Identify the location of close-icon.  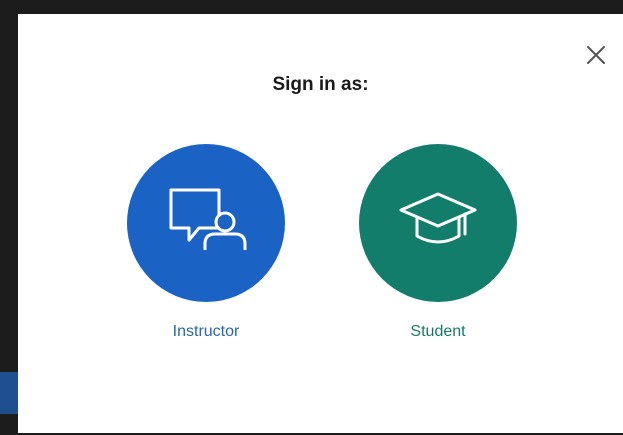
(596, 55).